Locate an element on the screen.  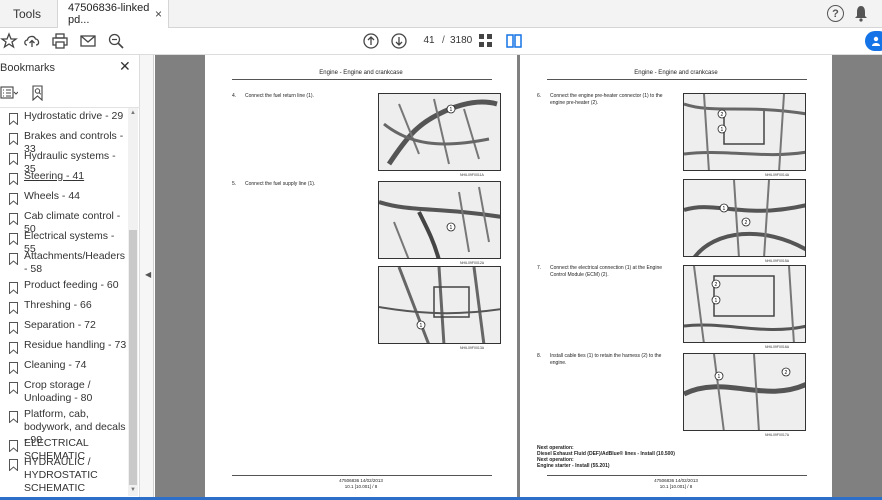
star-icon is located at coordinates (9, 41).